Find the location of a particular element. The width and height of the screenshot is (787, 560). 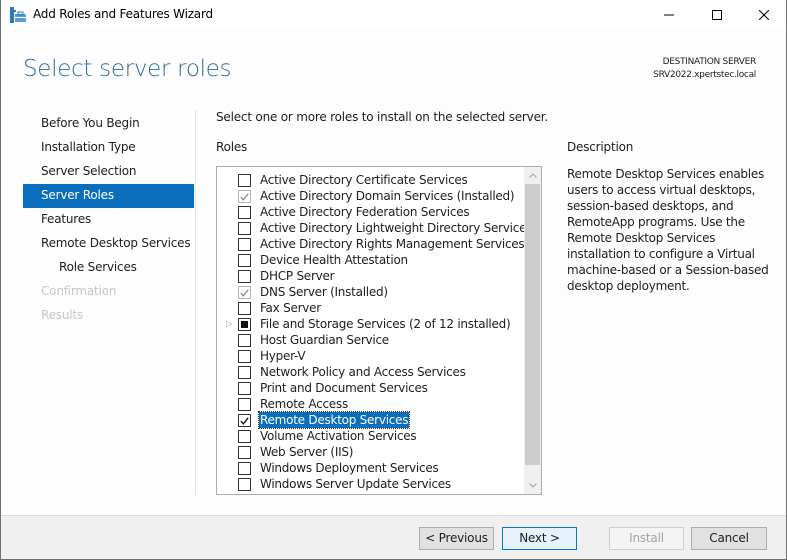

role-label: Windows Deployment Services is located at coordinates (349, 468).